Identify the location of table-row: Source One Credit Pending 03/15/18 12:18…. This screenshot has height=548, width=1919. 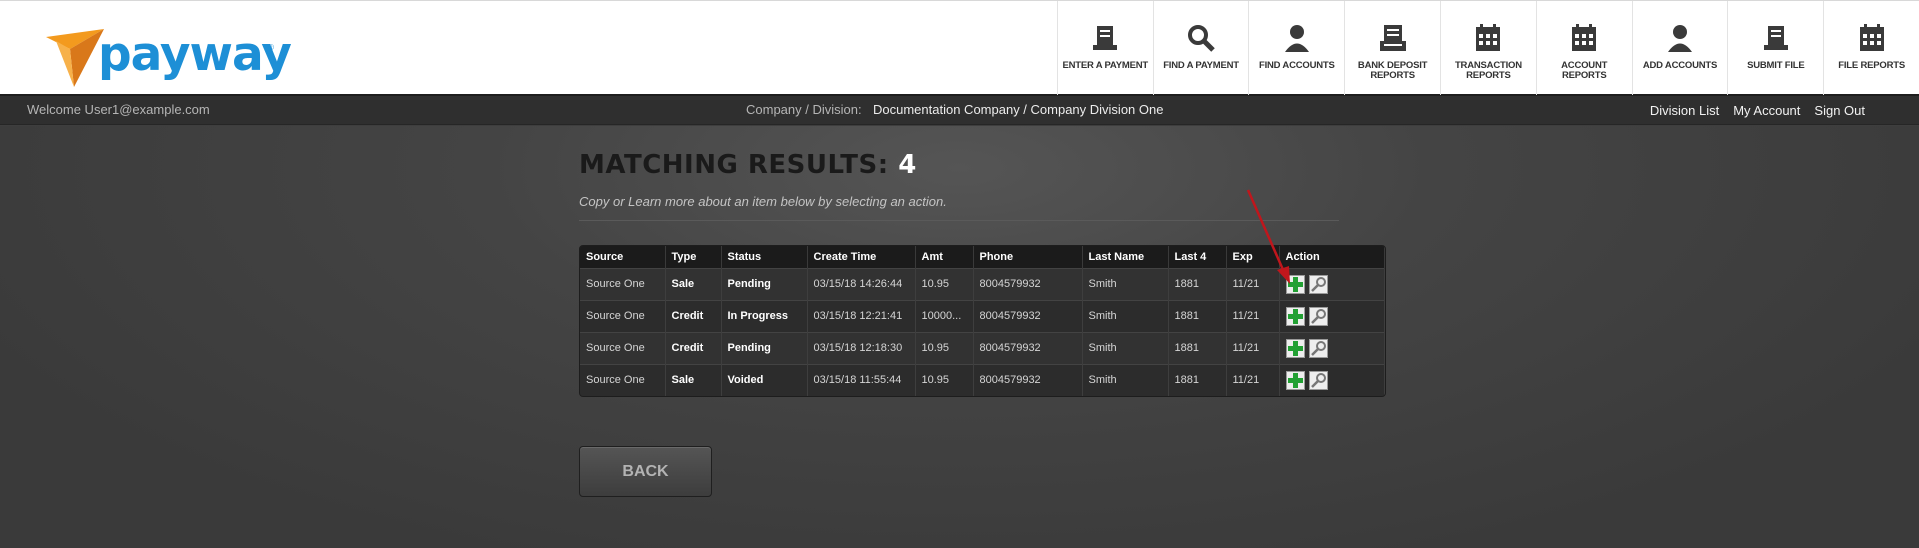
(982, 347).